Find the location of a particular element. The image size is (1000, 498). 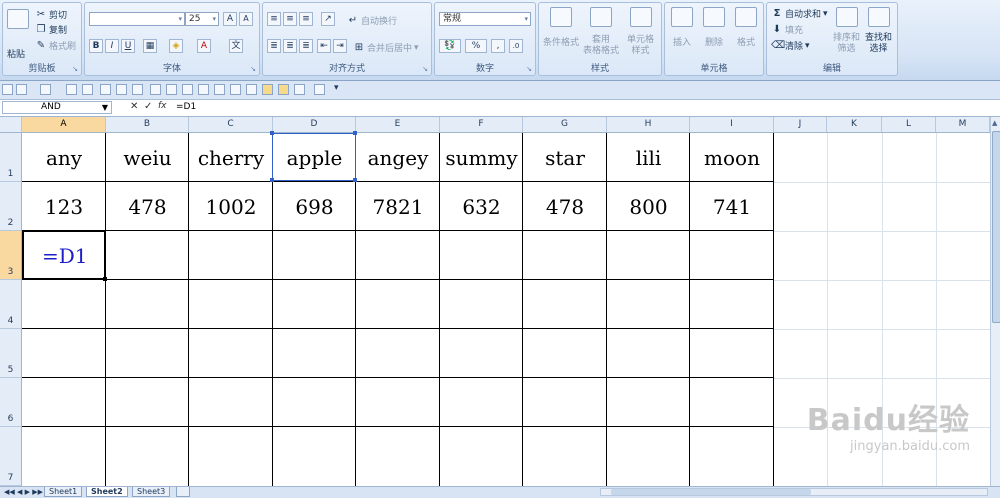

row-header-6: 6 is located at coordinates (11, 402).